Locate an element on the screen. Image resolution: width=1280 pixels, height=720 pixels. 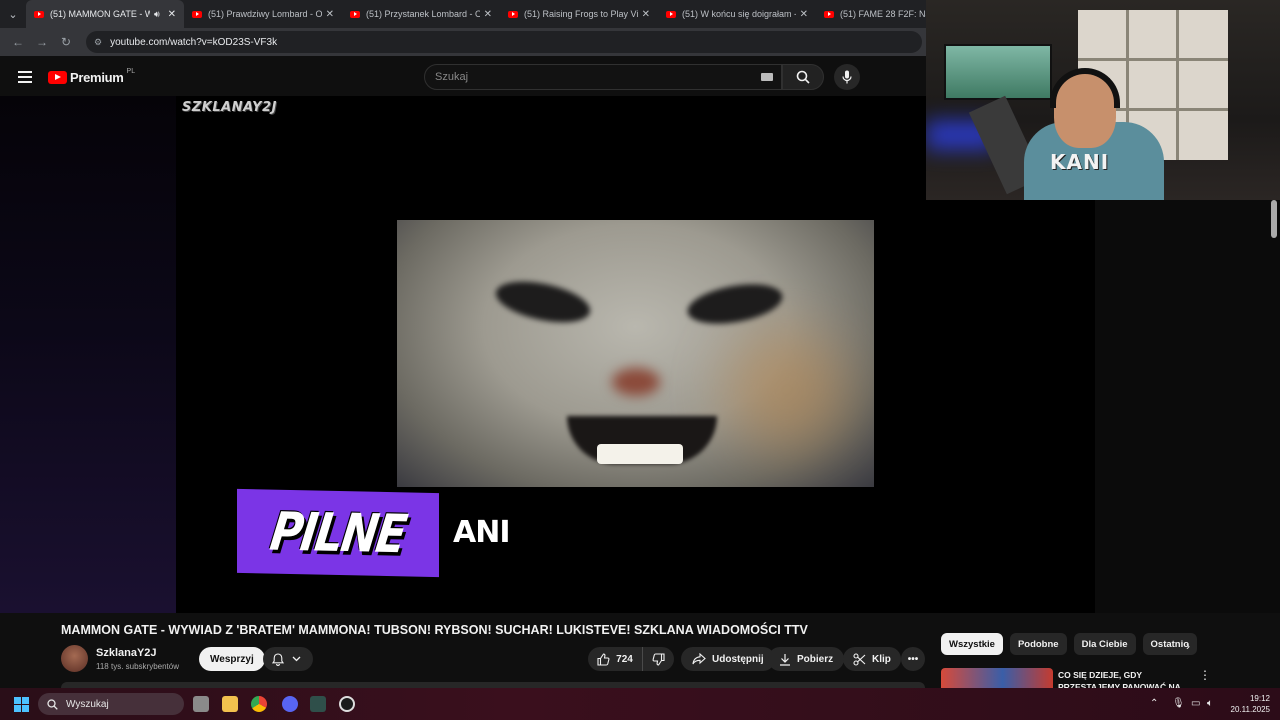
webcam-overlay: KANI is located at coordinates (1103, 100).